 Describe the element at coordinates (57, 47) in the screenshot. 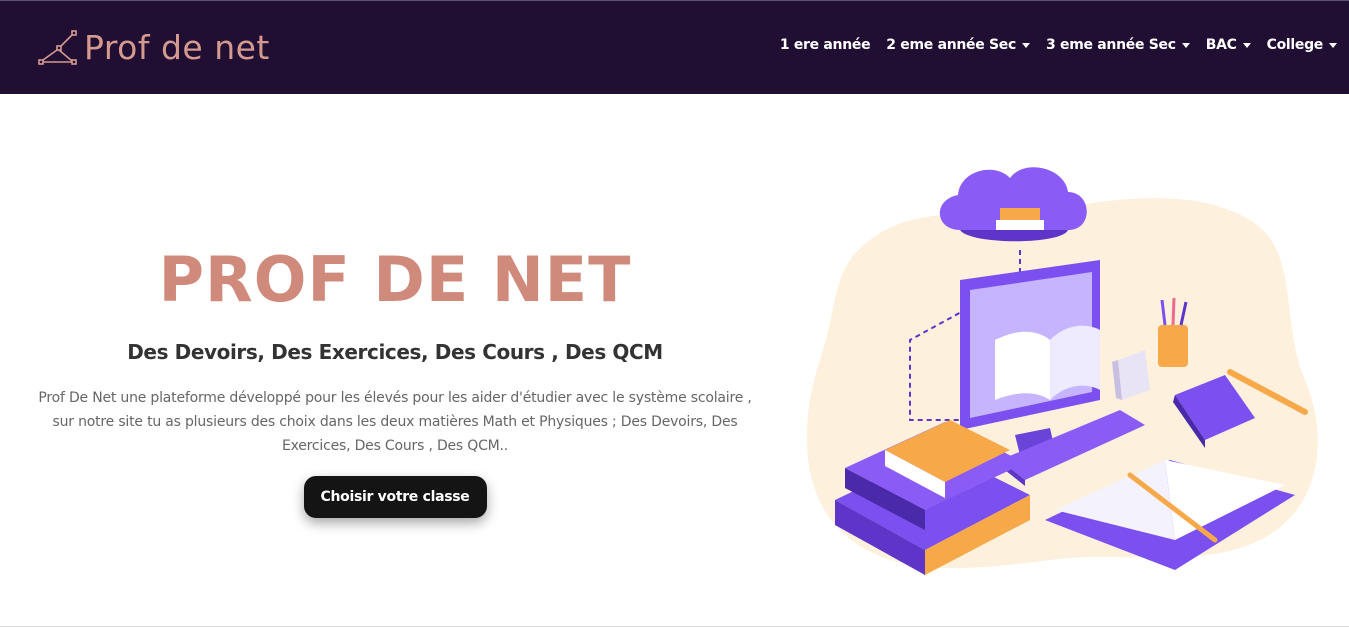

I see `network-logo-icon` at that location.